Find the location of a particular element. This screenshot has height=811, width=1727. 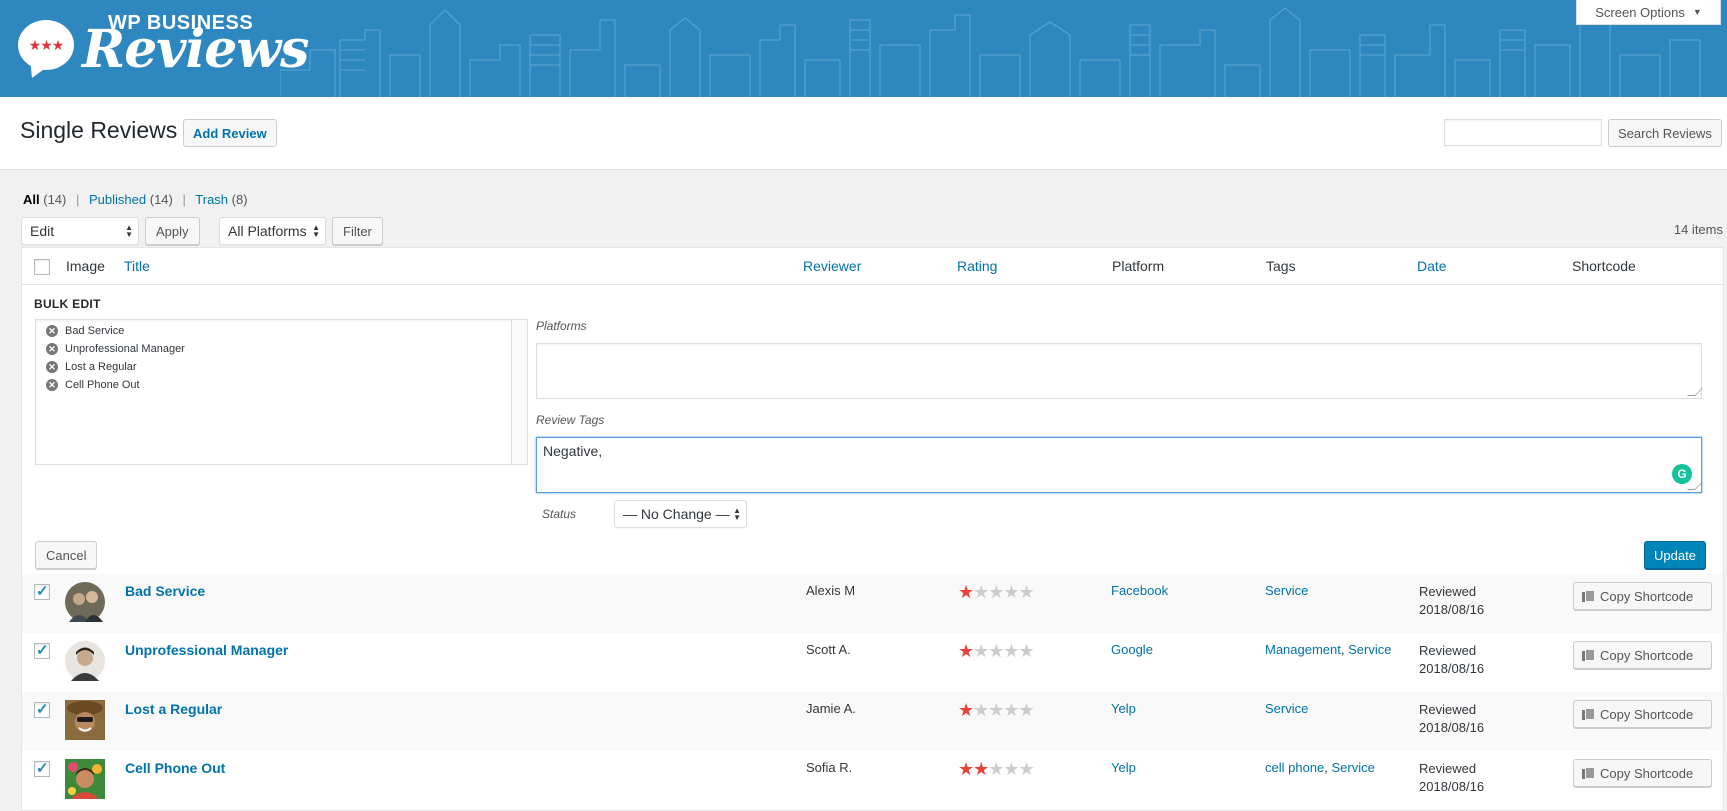

filter-trash-count: (8) is located at coordinates (239, 199).